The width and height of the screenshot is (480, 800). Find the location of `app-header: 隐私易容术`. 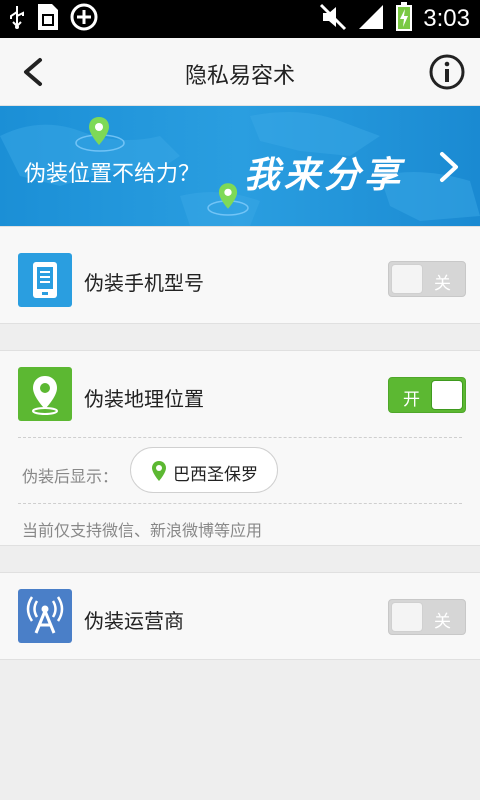

app-header: 隐私易容术 is located at coordinates (240, 72).